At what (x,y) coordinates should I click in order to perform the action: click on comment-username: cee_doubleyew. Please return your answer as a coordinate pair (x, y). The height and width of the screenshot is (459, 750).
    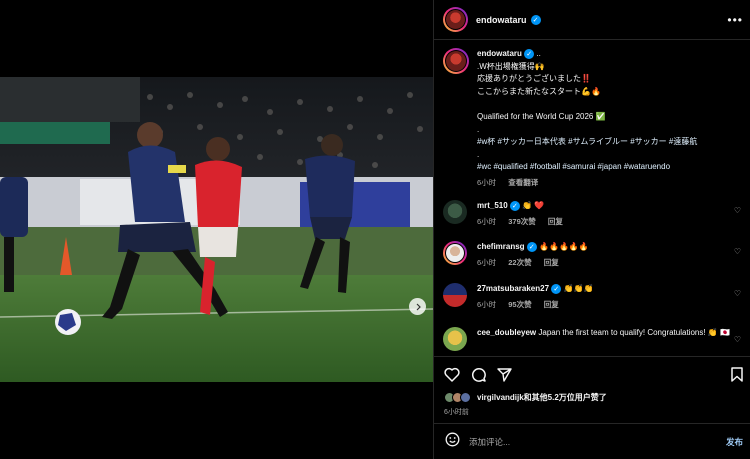
    Looking at the image, I should click on (506, 332).